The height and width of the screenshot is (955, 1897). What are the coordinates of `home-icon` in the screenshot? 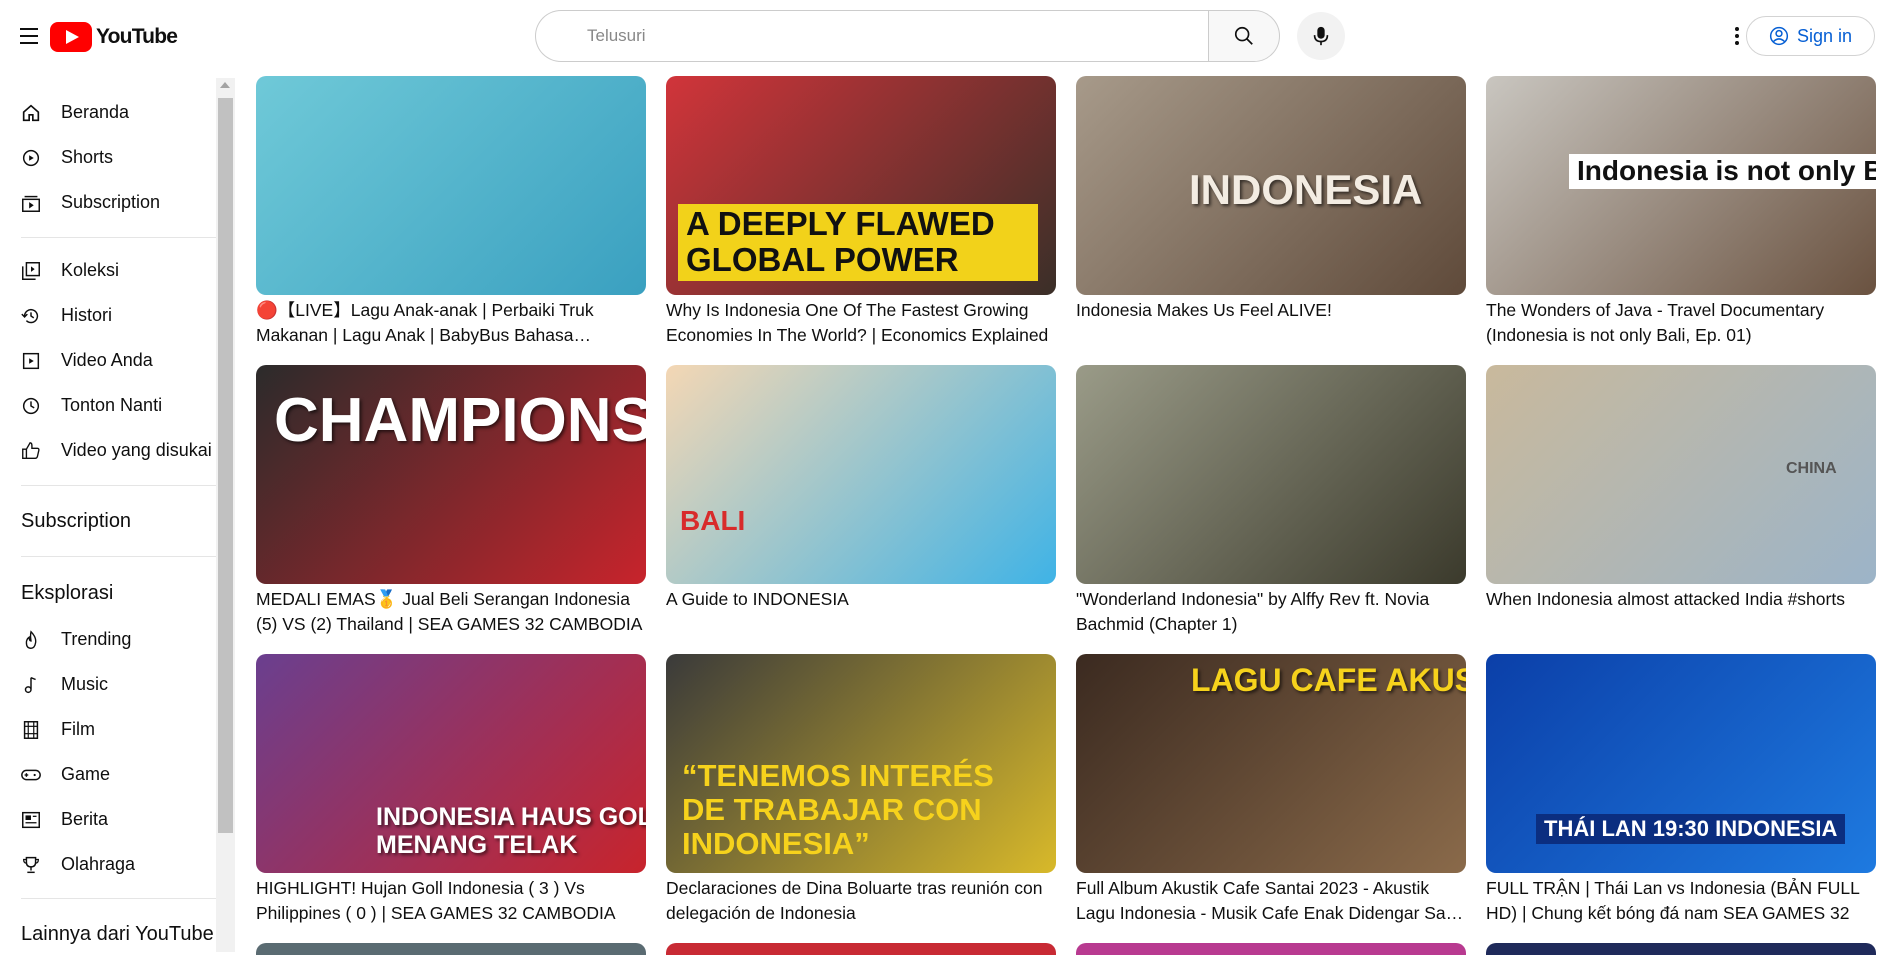 It's located at (31, 113).